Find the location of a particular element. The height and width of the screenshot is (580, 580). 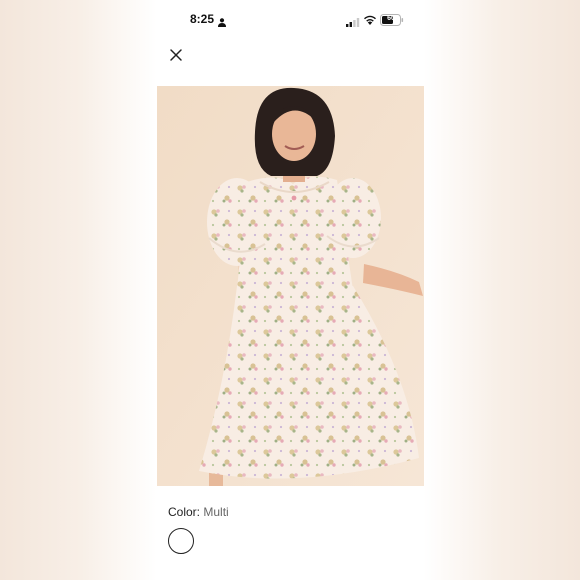

color-label-title: Color: is located at coordinates (184, 512).